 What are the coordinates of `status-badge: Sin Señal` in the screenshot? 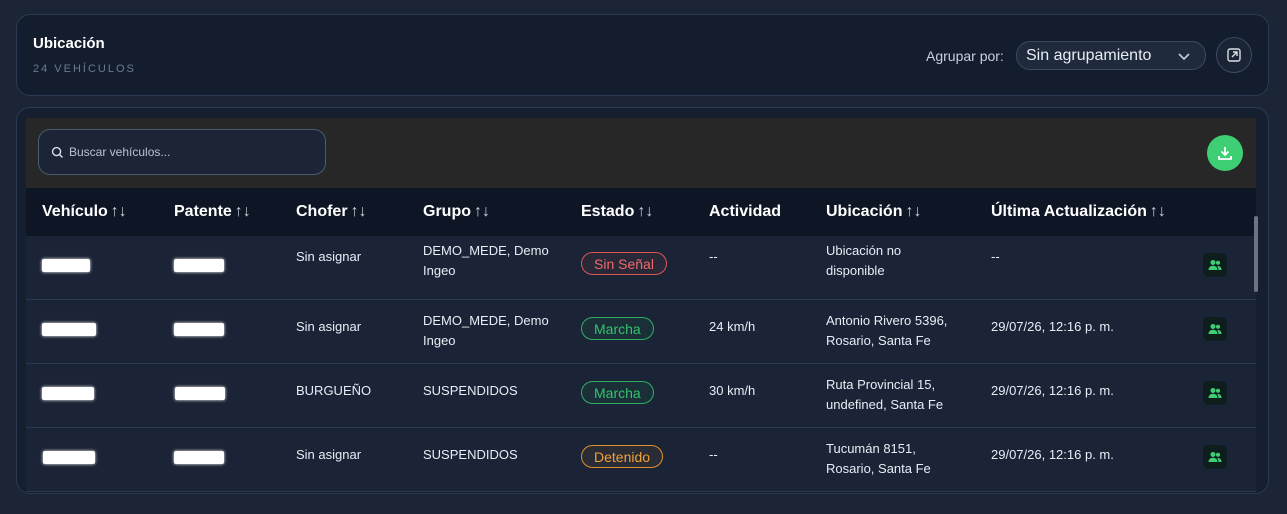 It's located at (624, 263).